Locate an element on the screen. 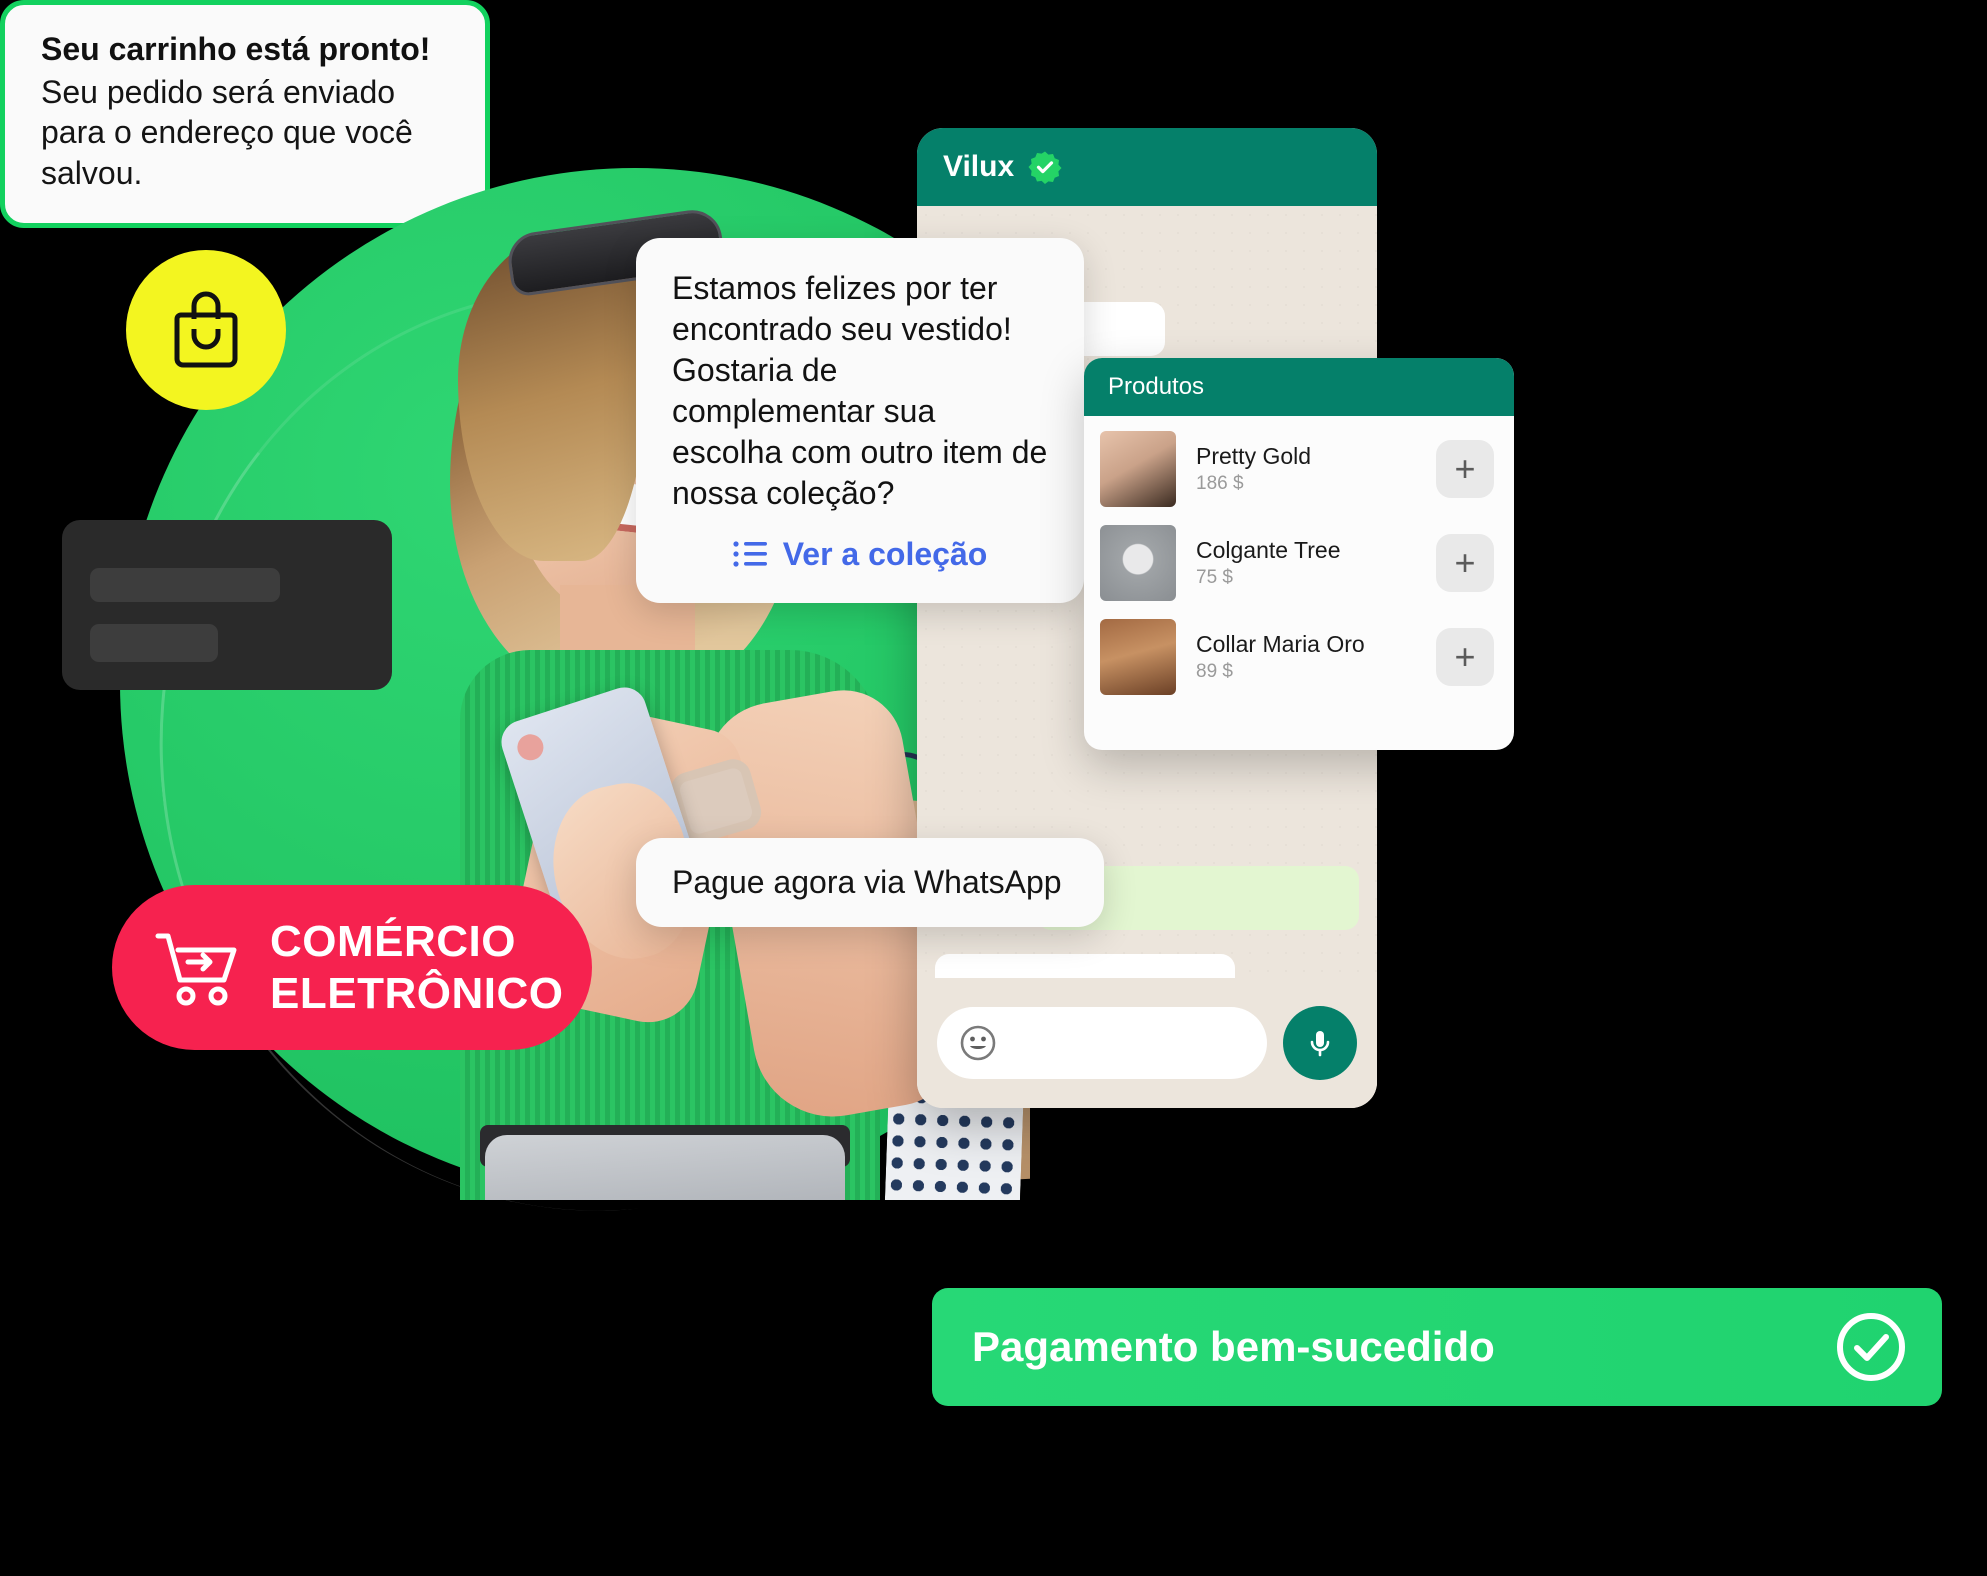  list-icon is located at coordinates (750, 554).